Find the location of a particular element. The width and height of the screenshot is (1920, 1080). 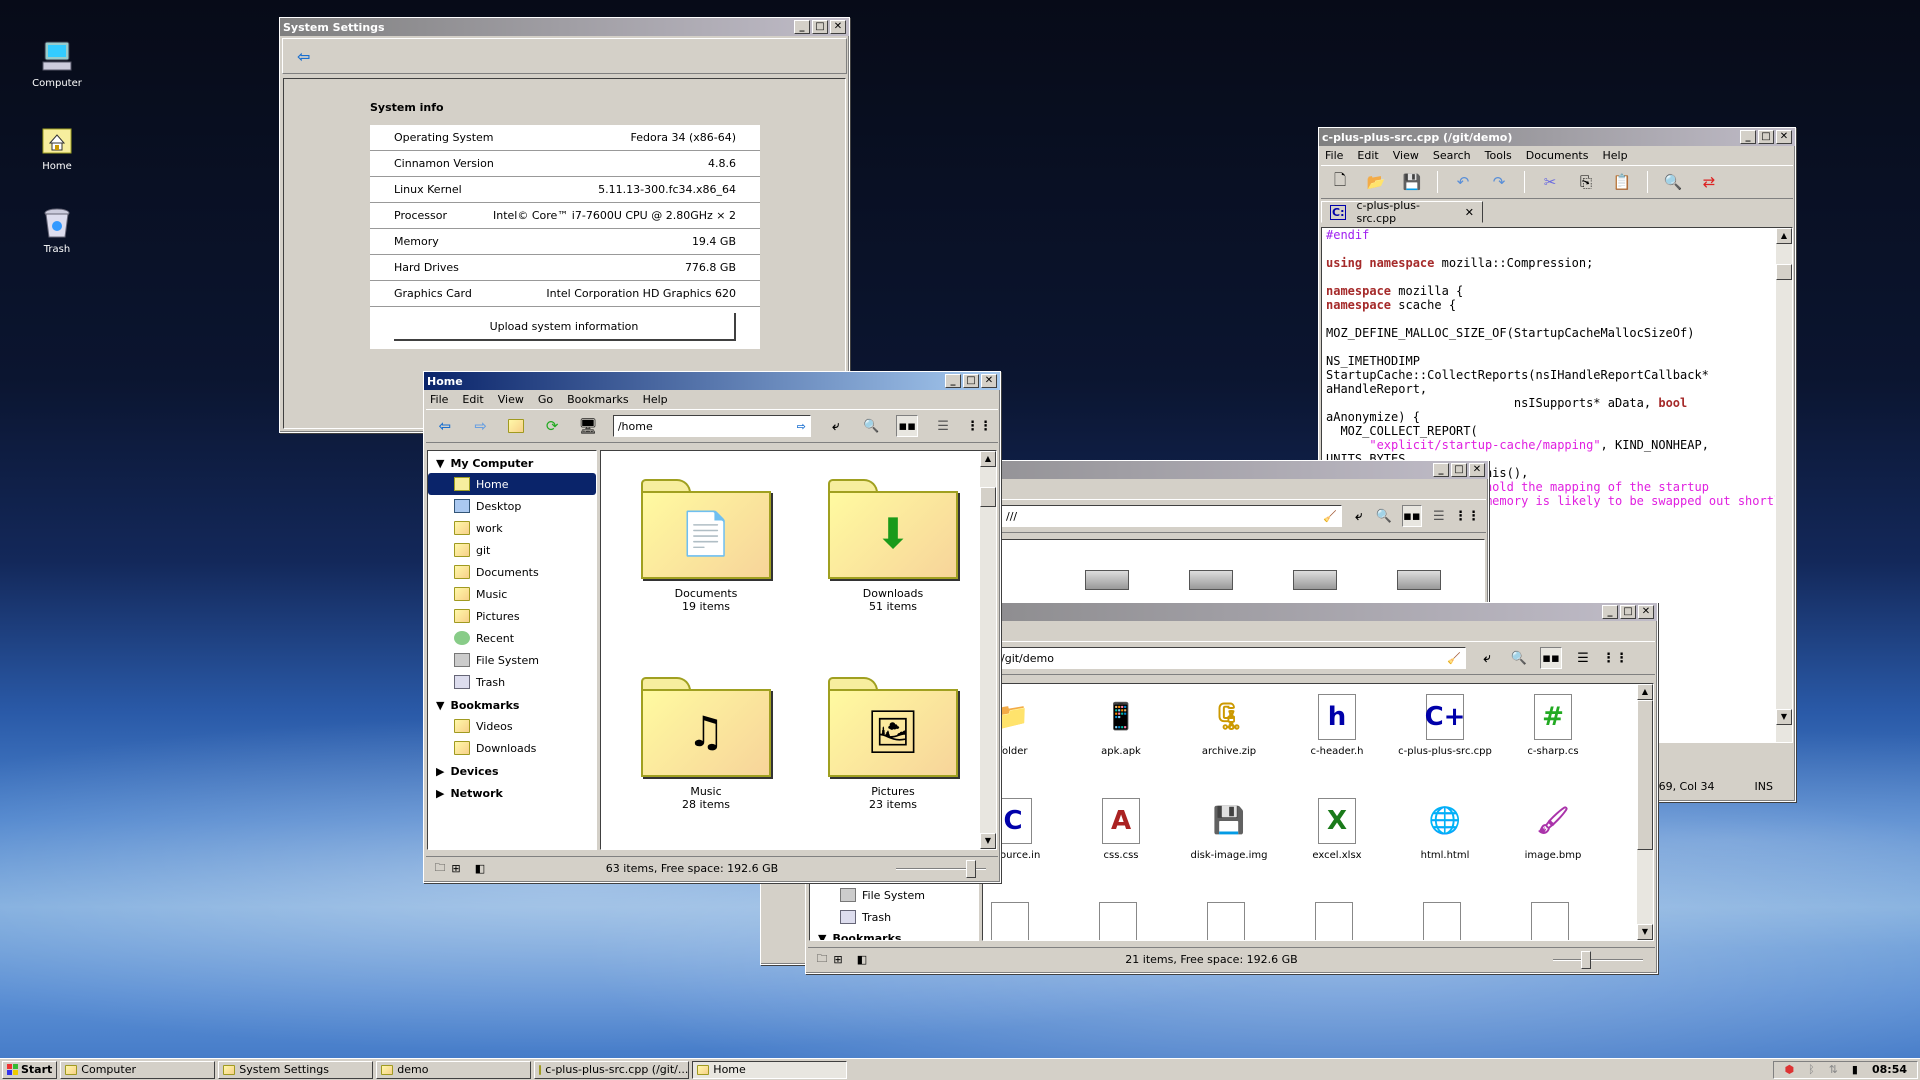

computer-icon: 🖥 is located at coordinates (588, 426).